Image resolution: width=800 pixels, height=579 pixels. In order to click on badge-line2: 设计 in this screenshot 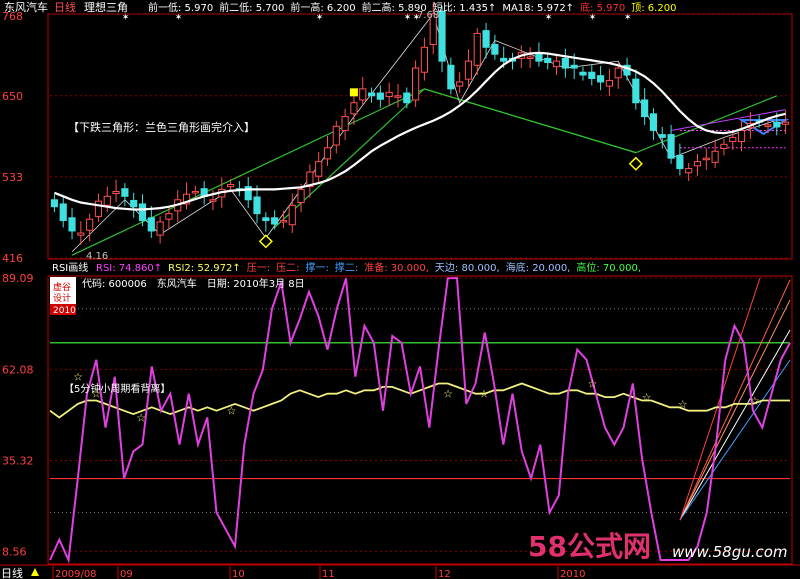, I will do `click(62, 298)`.